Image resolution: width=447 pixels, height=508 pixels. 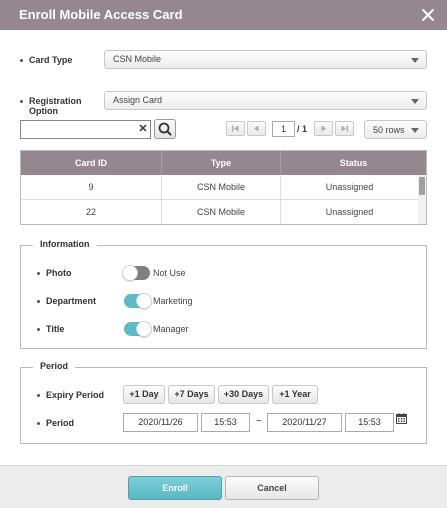 I want to click on table-scrollbar, so click(x=422, y=199).